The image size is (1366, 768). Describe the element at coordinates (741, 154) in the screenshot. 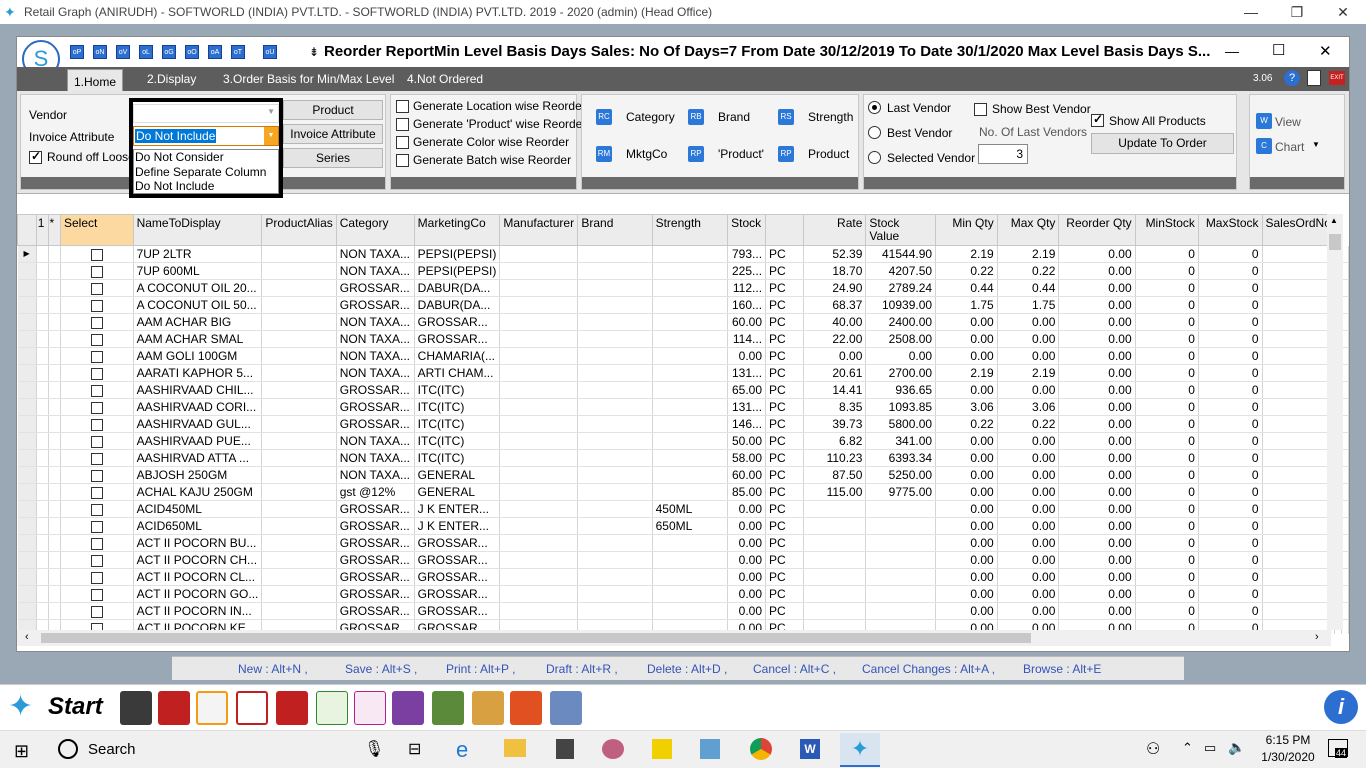

I see `product-group-filter-label: 'Product'` at that location.